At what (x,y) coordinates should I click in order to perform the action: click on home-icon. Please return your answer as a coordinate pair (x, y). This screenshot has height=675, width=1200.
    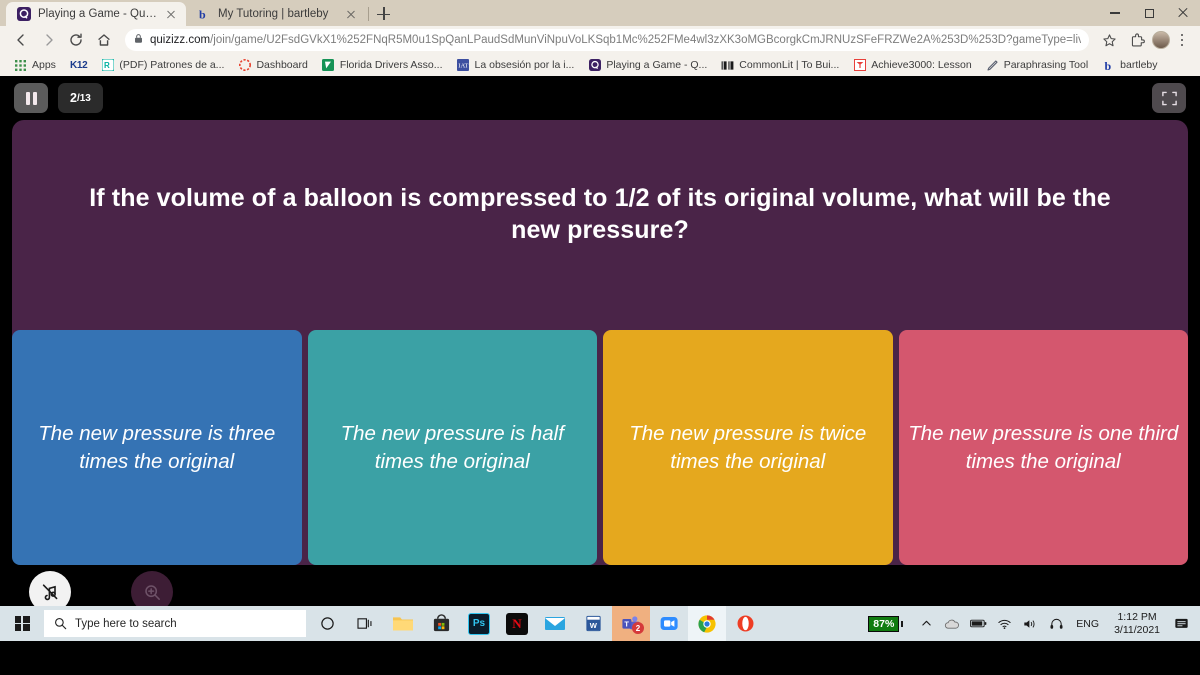
    Looking at the image, I should click on (104, 40).